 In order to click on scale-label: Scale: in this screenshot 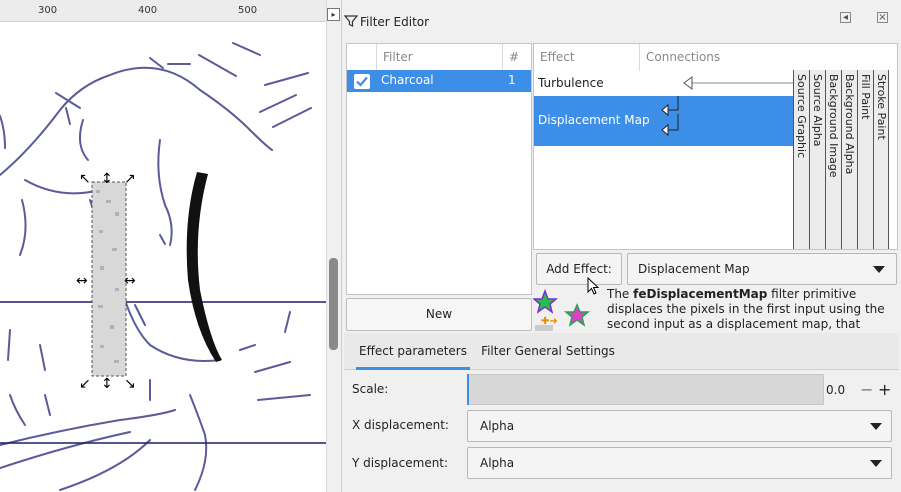, I will do `click(370, 389)`.